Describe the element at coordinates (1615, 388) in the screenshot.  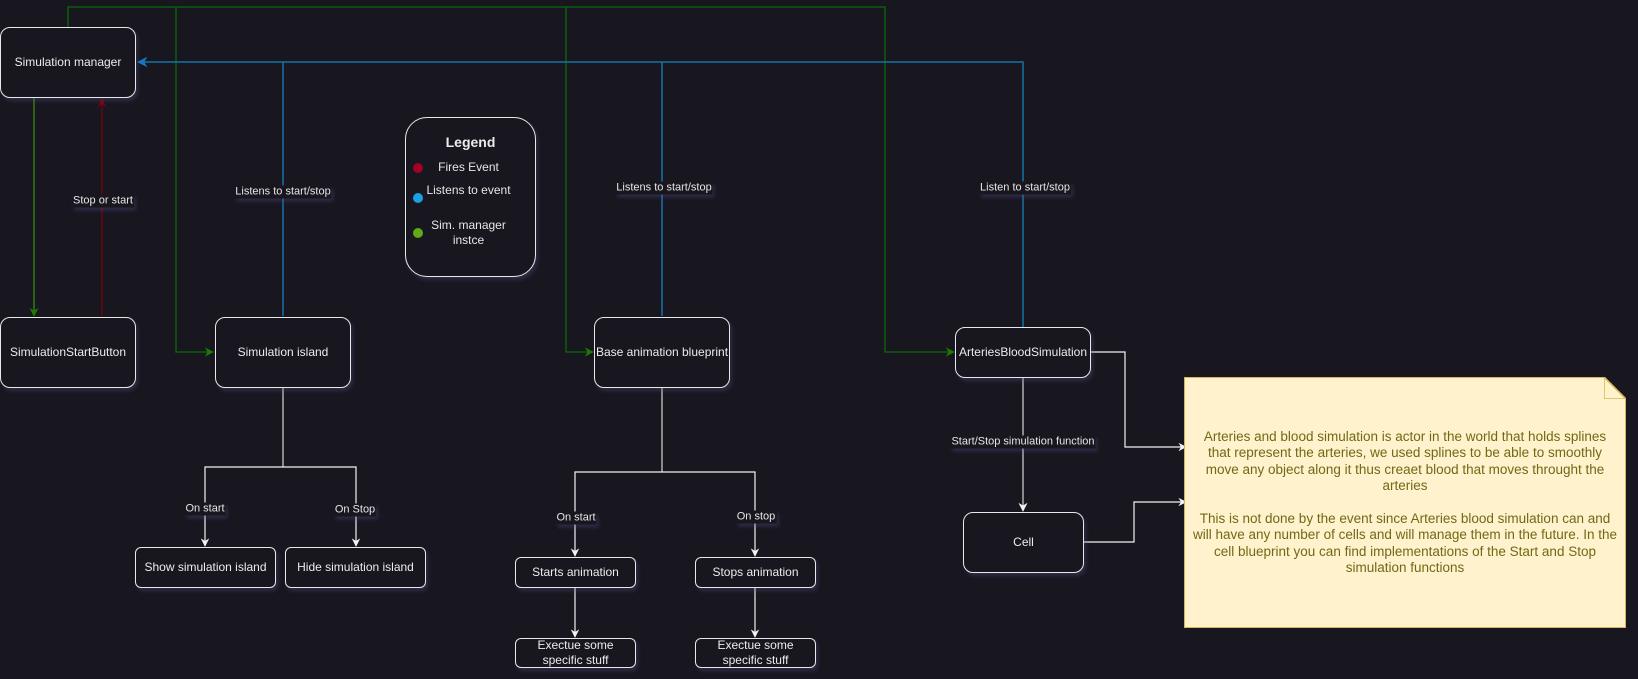
I see `note-fold-corner-icon` at that location.